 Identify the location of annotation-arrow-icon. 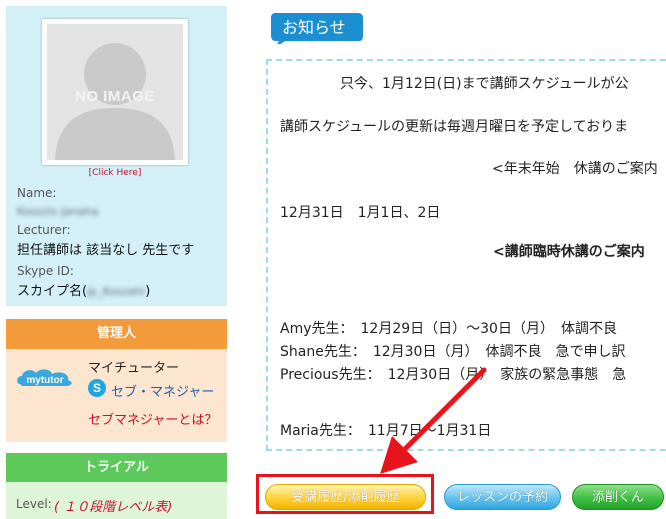
(433, 420).